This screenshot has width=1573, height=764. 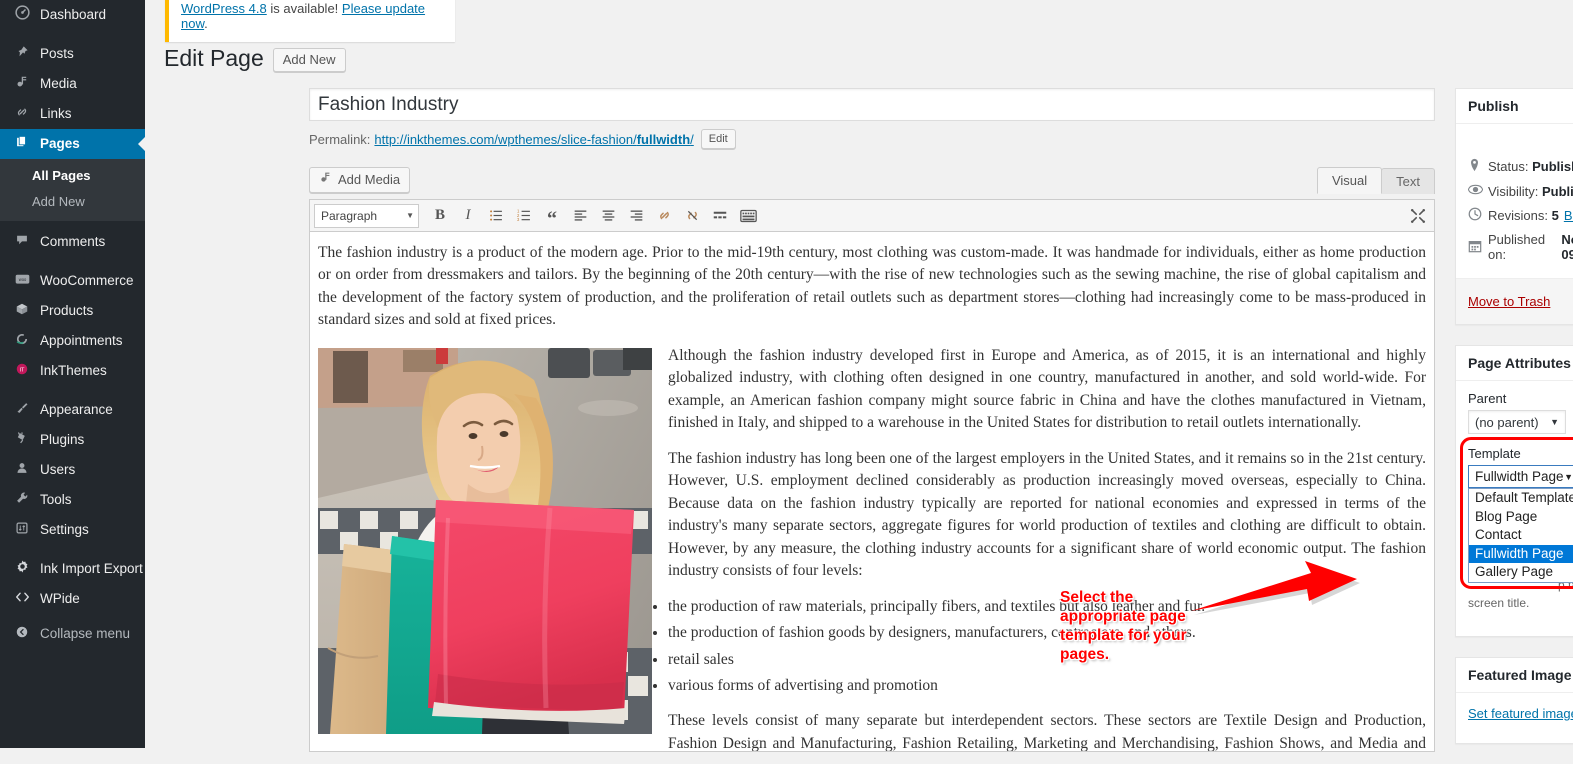 What do you see at coordinates (1477, 191) in the screenshot?
I see `eye-icon` at bounding box center [1477, 191].